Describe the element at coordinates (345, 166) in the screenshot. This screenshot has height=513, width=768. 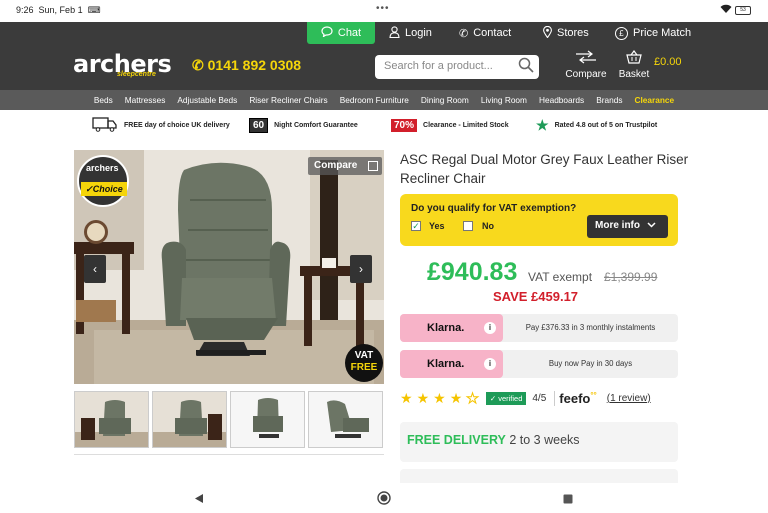
I see `compare-checkbox: Compare` at that location.